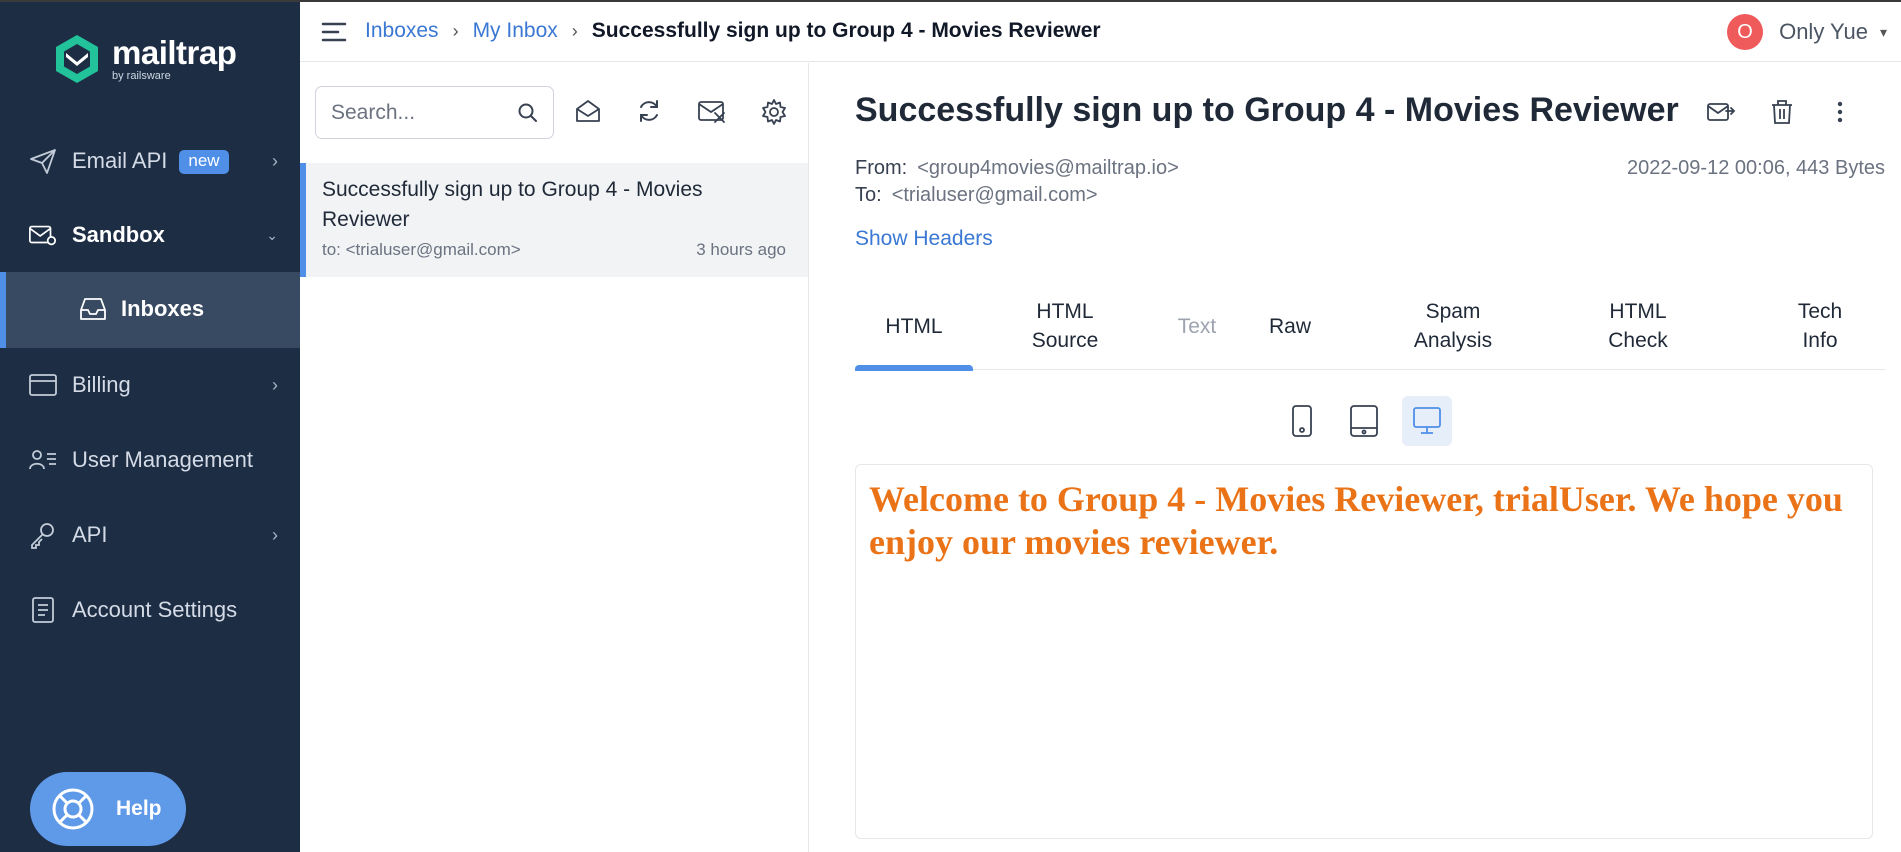  What do you see at coordinates (528, 115) in the screenshot?
I see `search-icon` at bounding box center [528, 115].